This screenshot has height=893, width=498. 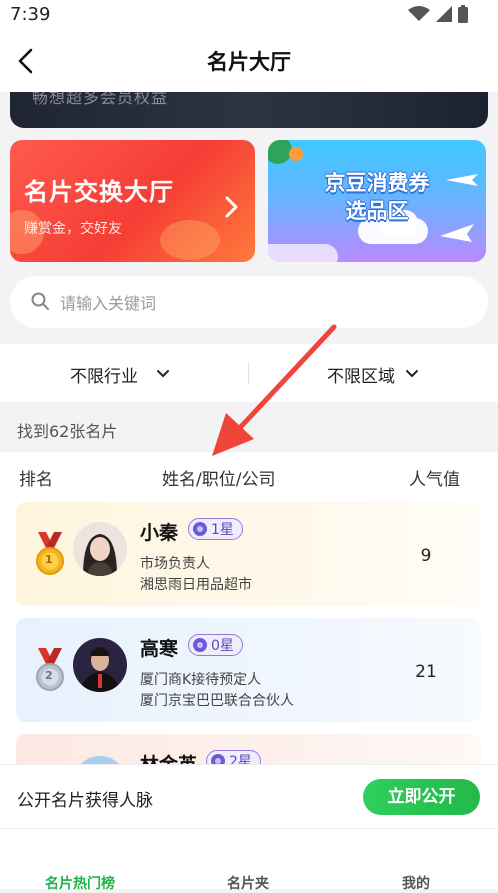 I want to click on star-badge: 2星, so click(x=233, y=757).